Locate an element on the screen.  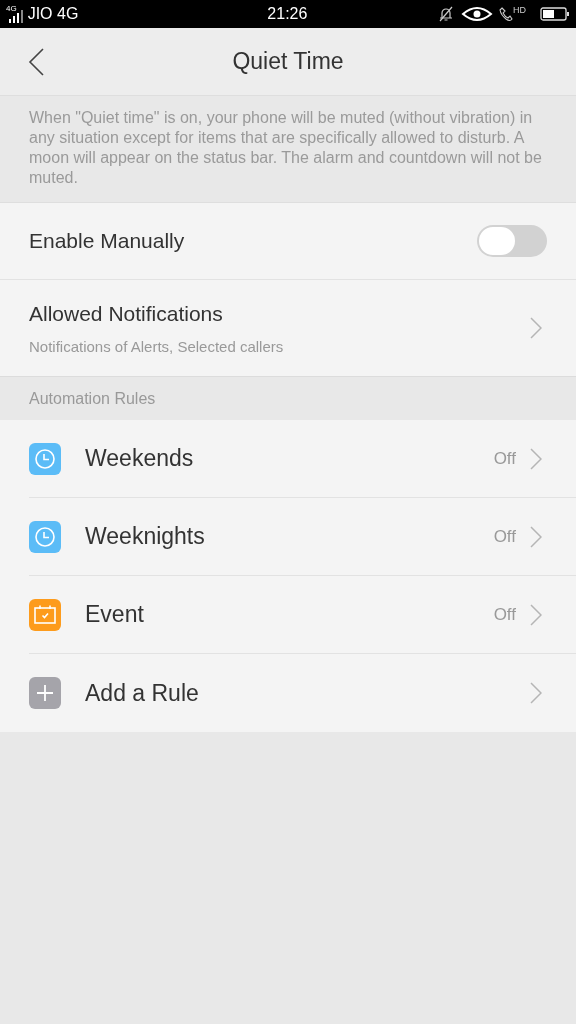
settings-row: Allowed Notifications Notifications of Alerts, Selected callers is located at coordinates (288, 328).